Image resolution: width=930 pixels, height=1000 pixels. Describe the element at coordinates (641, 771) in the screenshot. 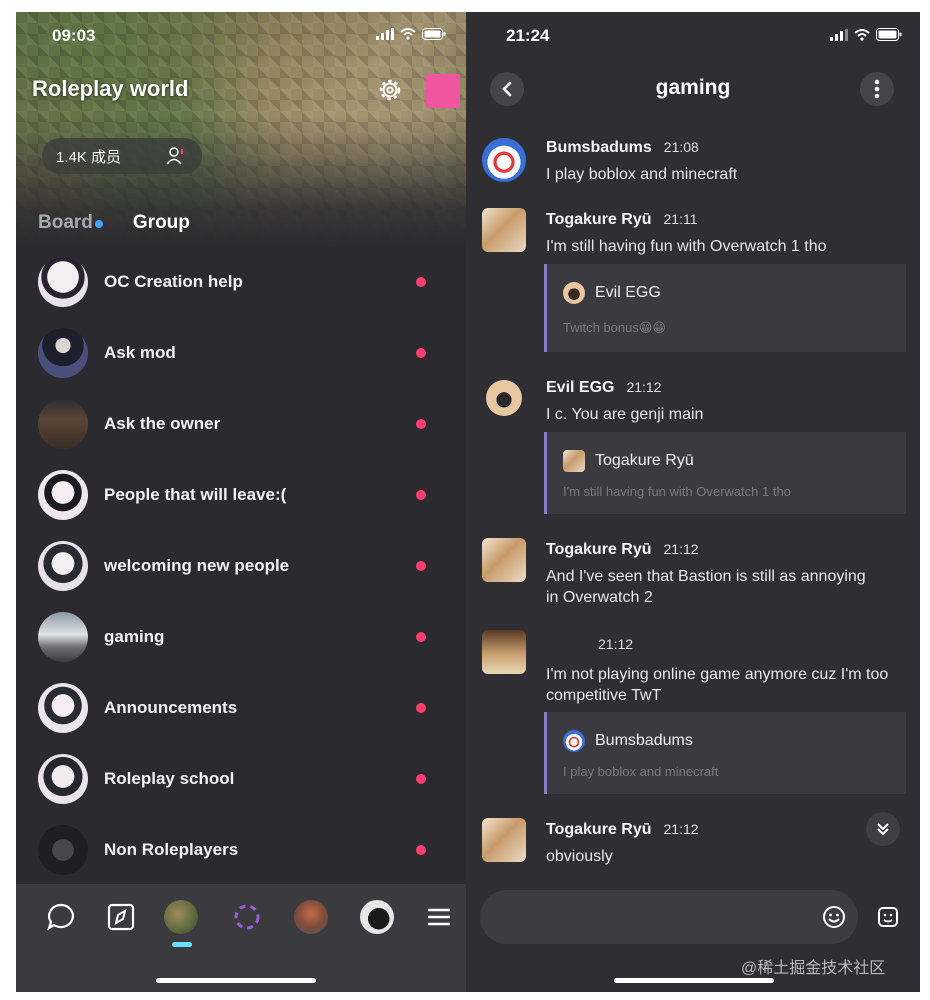

I see `quote-text: I play boblox and minecraft` at that location.